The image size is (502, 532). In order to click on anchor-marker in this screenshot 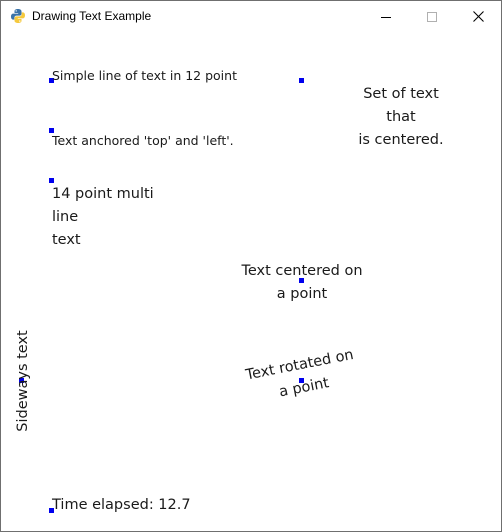, I will do `click(301, 80)`.